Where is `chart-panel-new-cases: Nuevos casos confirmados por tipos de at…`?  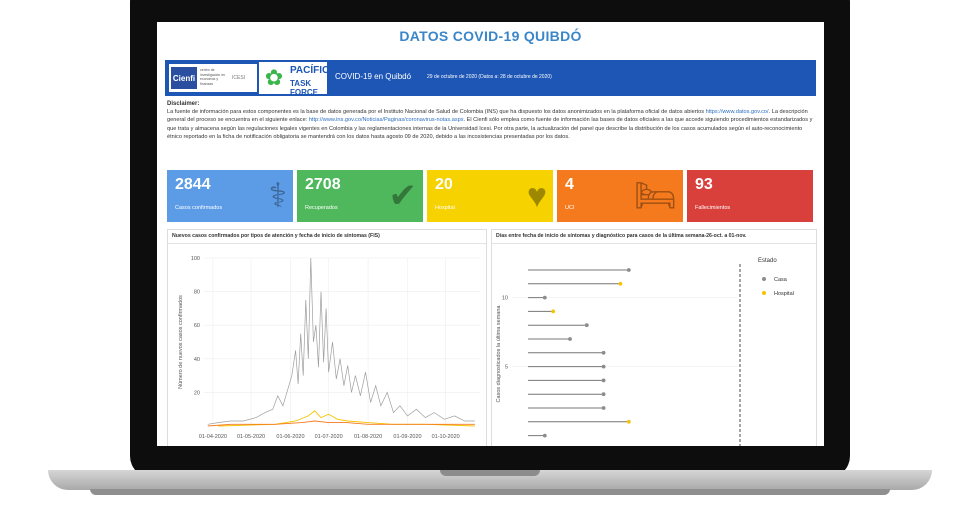 chart-panel-new-cases: Nuevos casos confirmados por tipos de at… is located at coordinates (327, 337).